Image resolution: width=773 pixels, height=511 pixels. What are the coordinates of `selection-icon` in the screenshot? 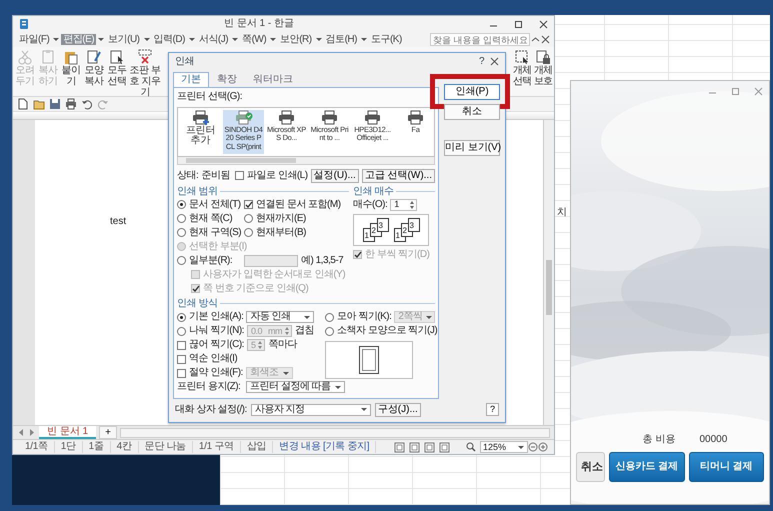 It's located at (522, 57).